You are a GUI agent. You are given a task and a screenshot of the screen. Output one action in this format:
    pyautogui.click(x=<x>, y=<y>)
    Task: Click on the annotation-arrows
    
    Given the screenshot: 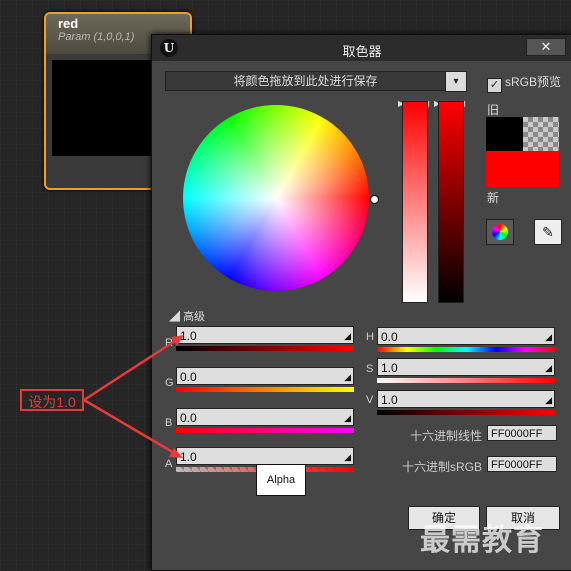 What is the action you would take?
    pyautogui.click(x=133, y=396)
    